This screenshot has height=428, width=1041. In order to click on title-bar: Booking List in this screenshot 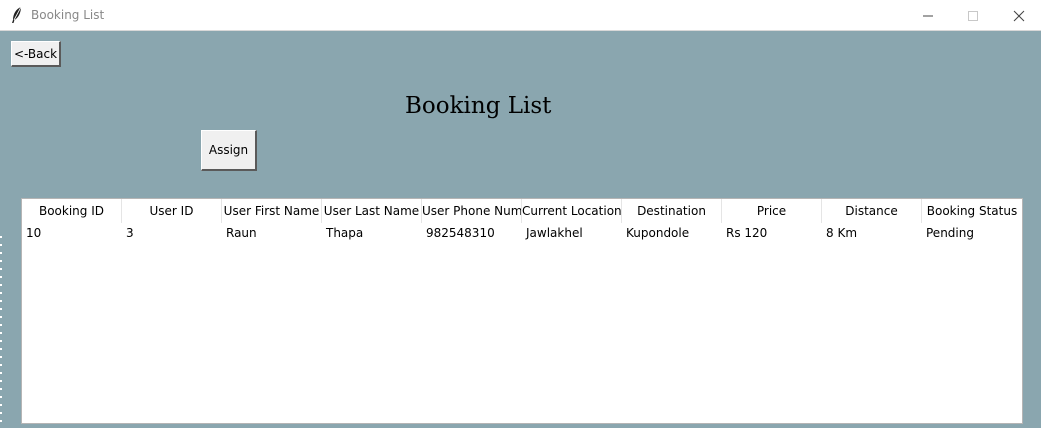, I will do `click(520, 15)`.